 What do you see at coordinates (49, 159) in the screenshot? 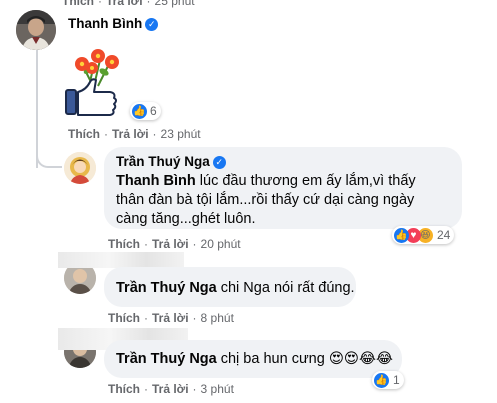
I see `thread-branch` at bounding box center [49, 159].